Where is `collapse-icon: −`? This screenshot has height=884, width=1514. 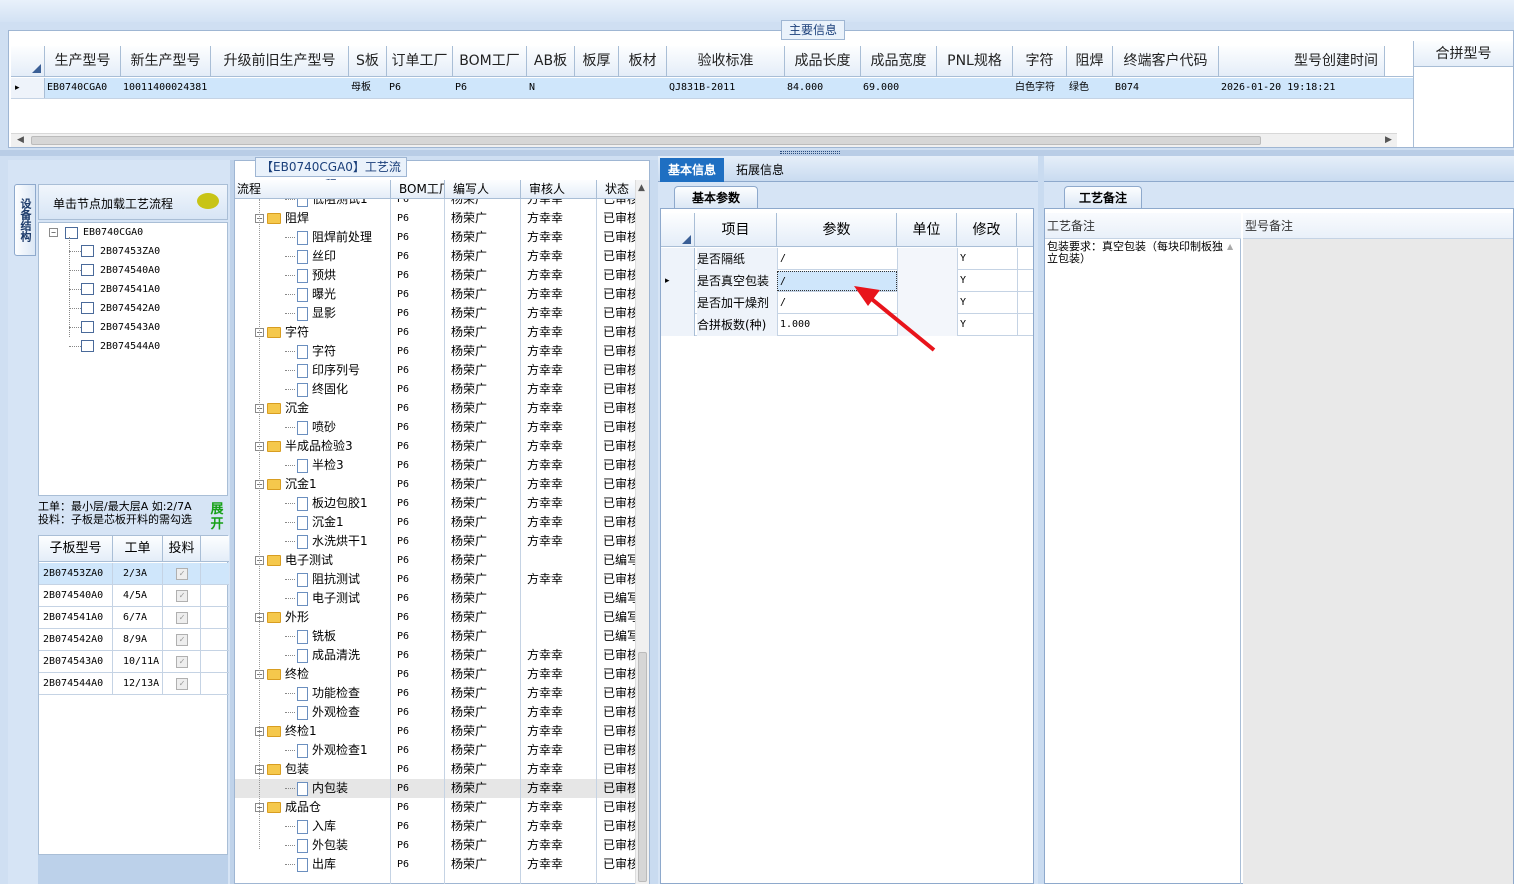
collapse-icon: − is located at coordinates (53, 232).